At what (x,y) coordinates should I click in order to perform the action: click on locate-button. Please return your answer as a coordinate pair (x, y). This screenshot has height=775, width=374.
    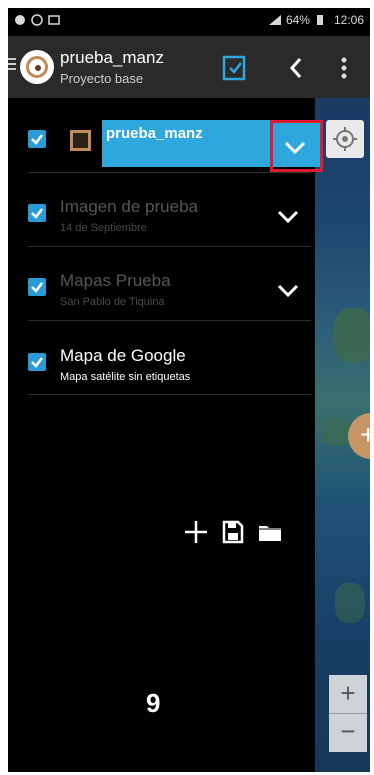
    Looking at the image, I should click on (345, 139).